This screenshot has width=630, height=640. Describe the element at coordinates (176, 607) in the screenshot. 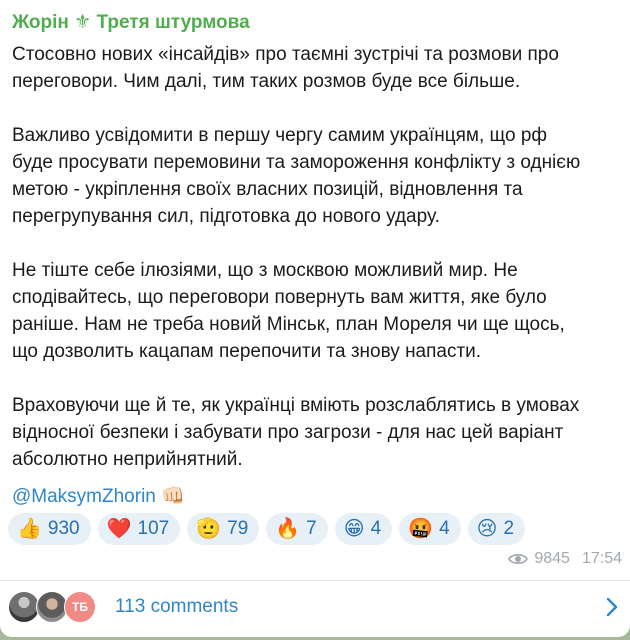

I see `comments-count: 113 comments` at that location.